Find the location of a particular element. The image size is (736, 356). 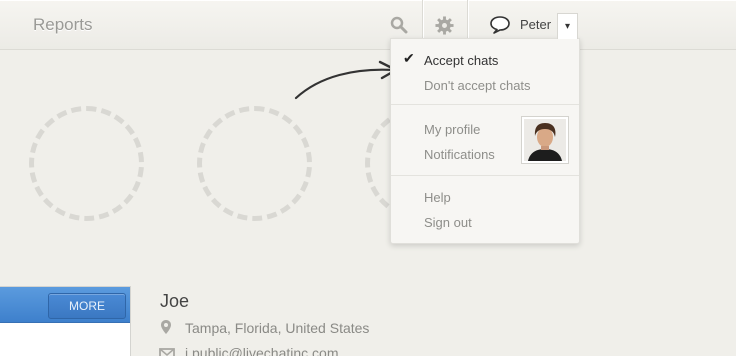

chat-bubble-icon is located at coordinates (500, 25).